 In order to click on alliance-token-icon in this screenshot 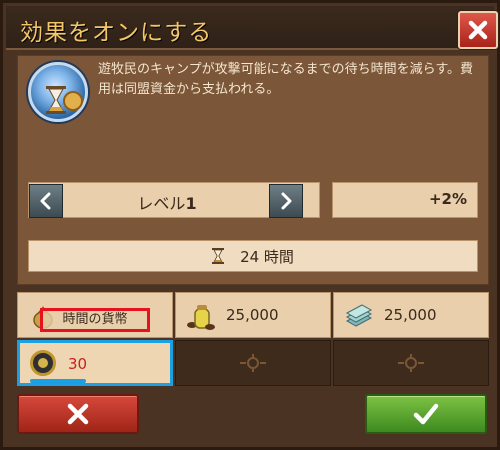, I will do `click(43, 363)`.